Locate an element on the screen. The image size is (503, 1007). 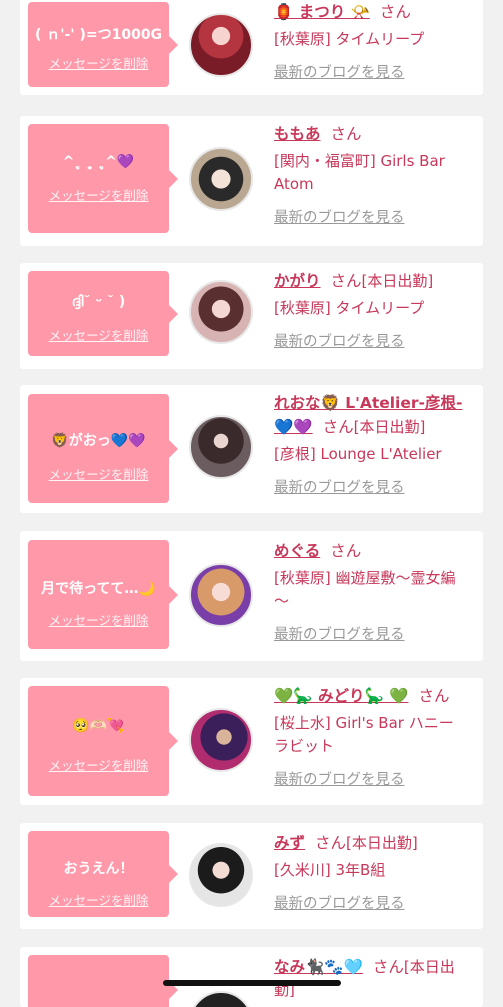
message-bubble is located at coordinates (103, 981).